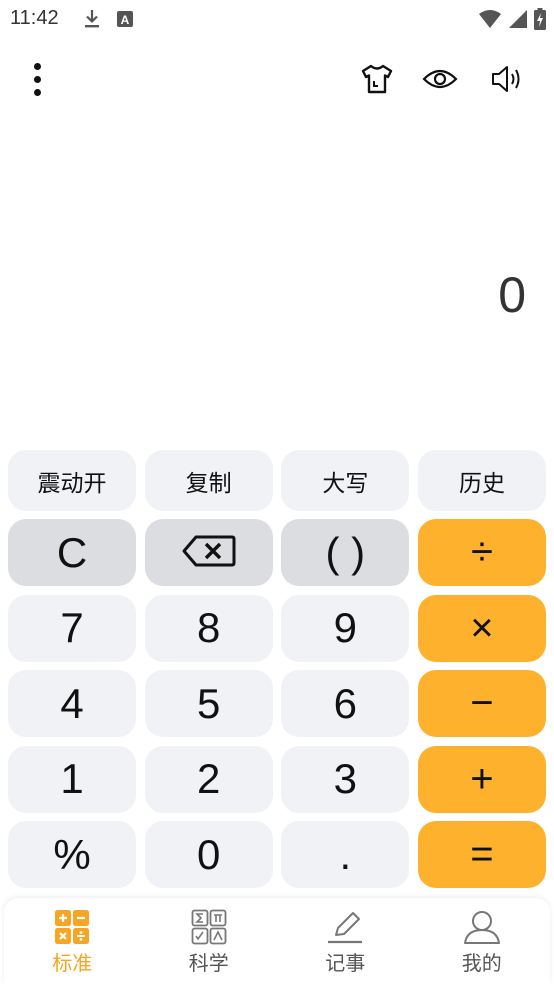  Describe the element at coordinates (490, 21) in the screenshot. I see `wifi-icon` at that location.